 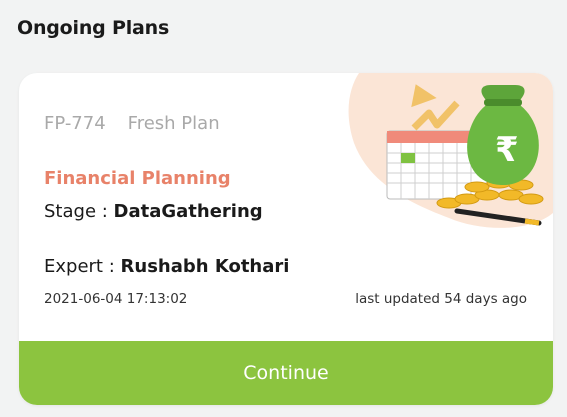 I want to click on stage-label: Stage :, so click(x=76, y=211).